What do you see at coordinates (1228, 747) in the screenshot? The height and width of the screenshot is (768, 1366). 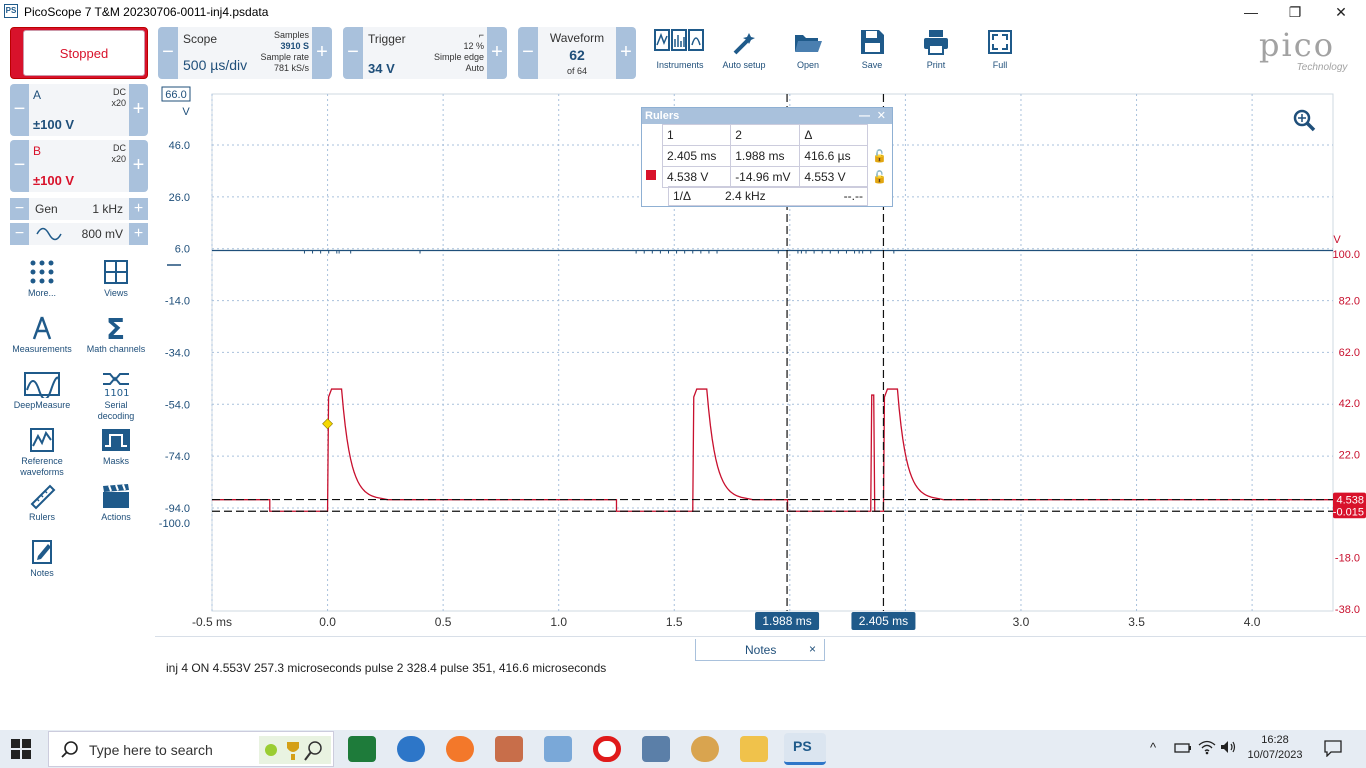 I see `volume-icon` at bounding box center [1228, 747].